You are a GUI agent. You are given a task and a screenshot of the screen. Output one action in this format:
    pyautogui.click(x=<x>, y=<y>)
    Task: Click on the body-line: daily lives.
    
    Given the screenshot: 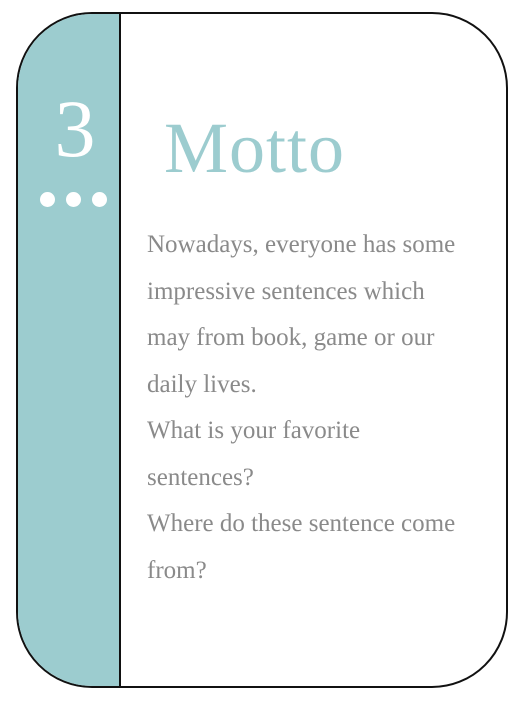 What is the action you would take?
    pyautogui.click(x=202, y=384)
    